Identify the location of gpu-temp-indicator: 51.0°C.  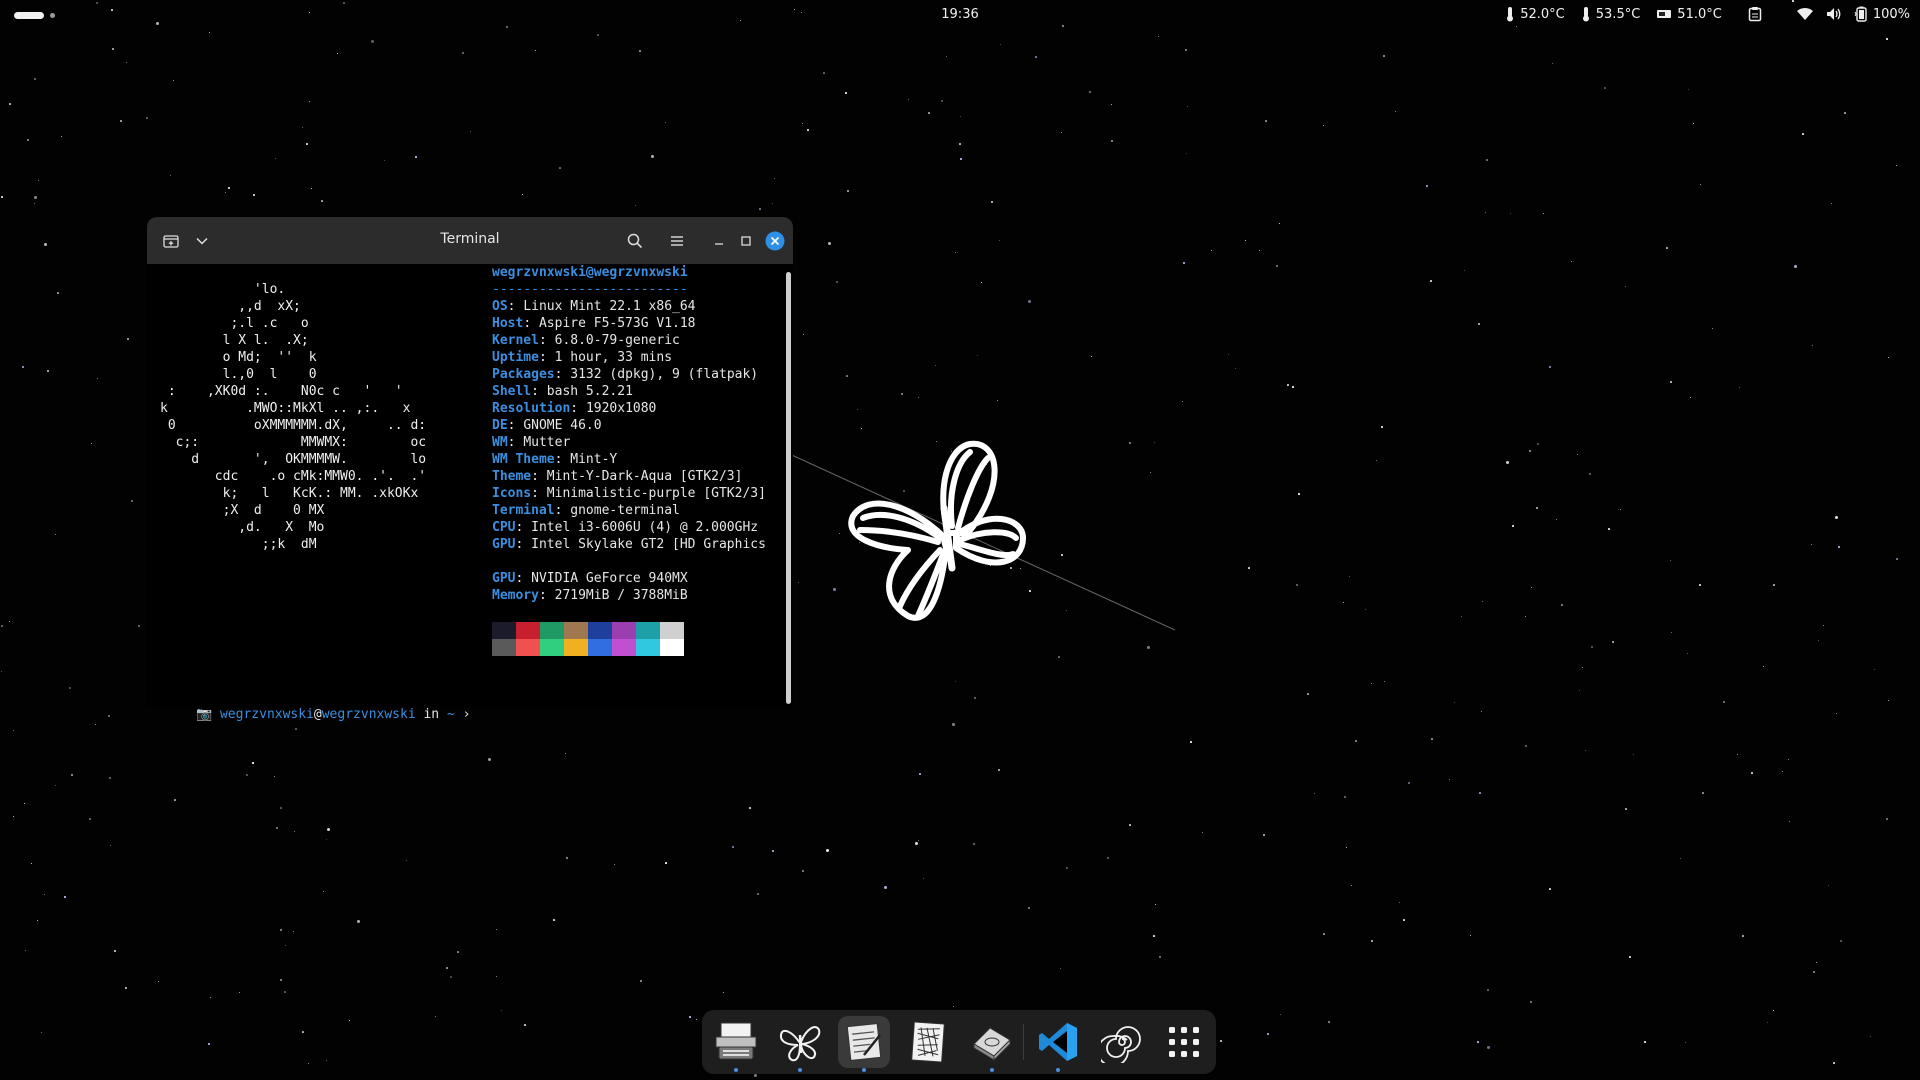
(1689, 14).